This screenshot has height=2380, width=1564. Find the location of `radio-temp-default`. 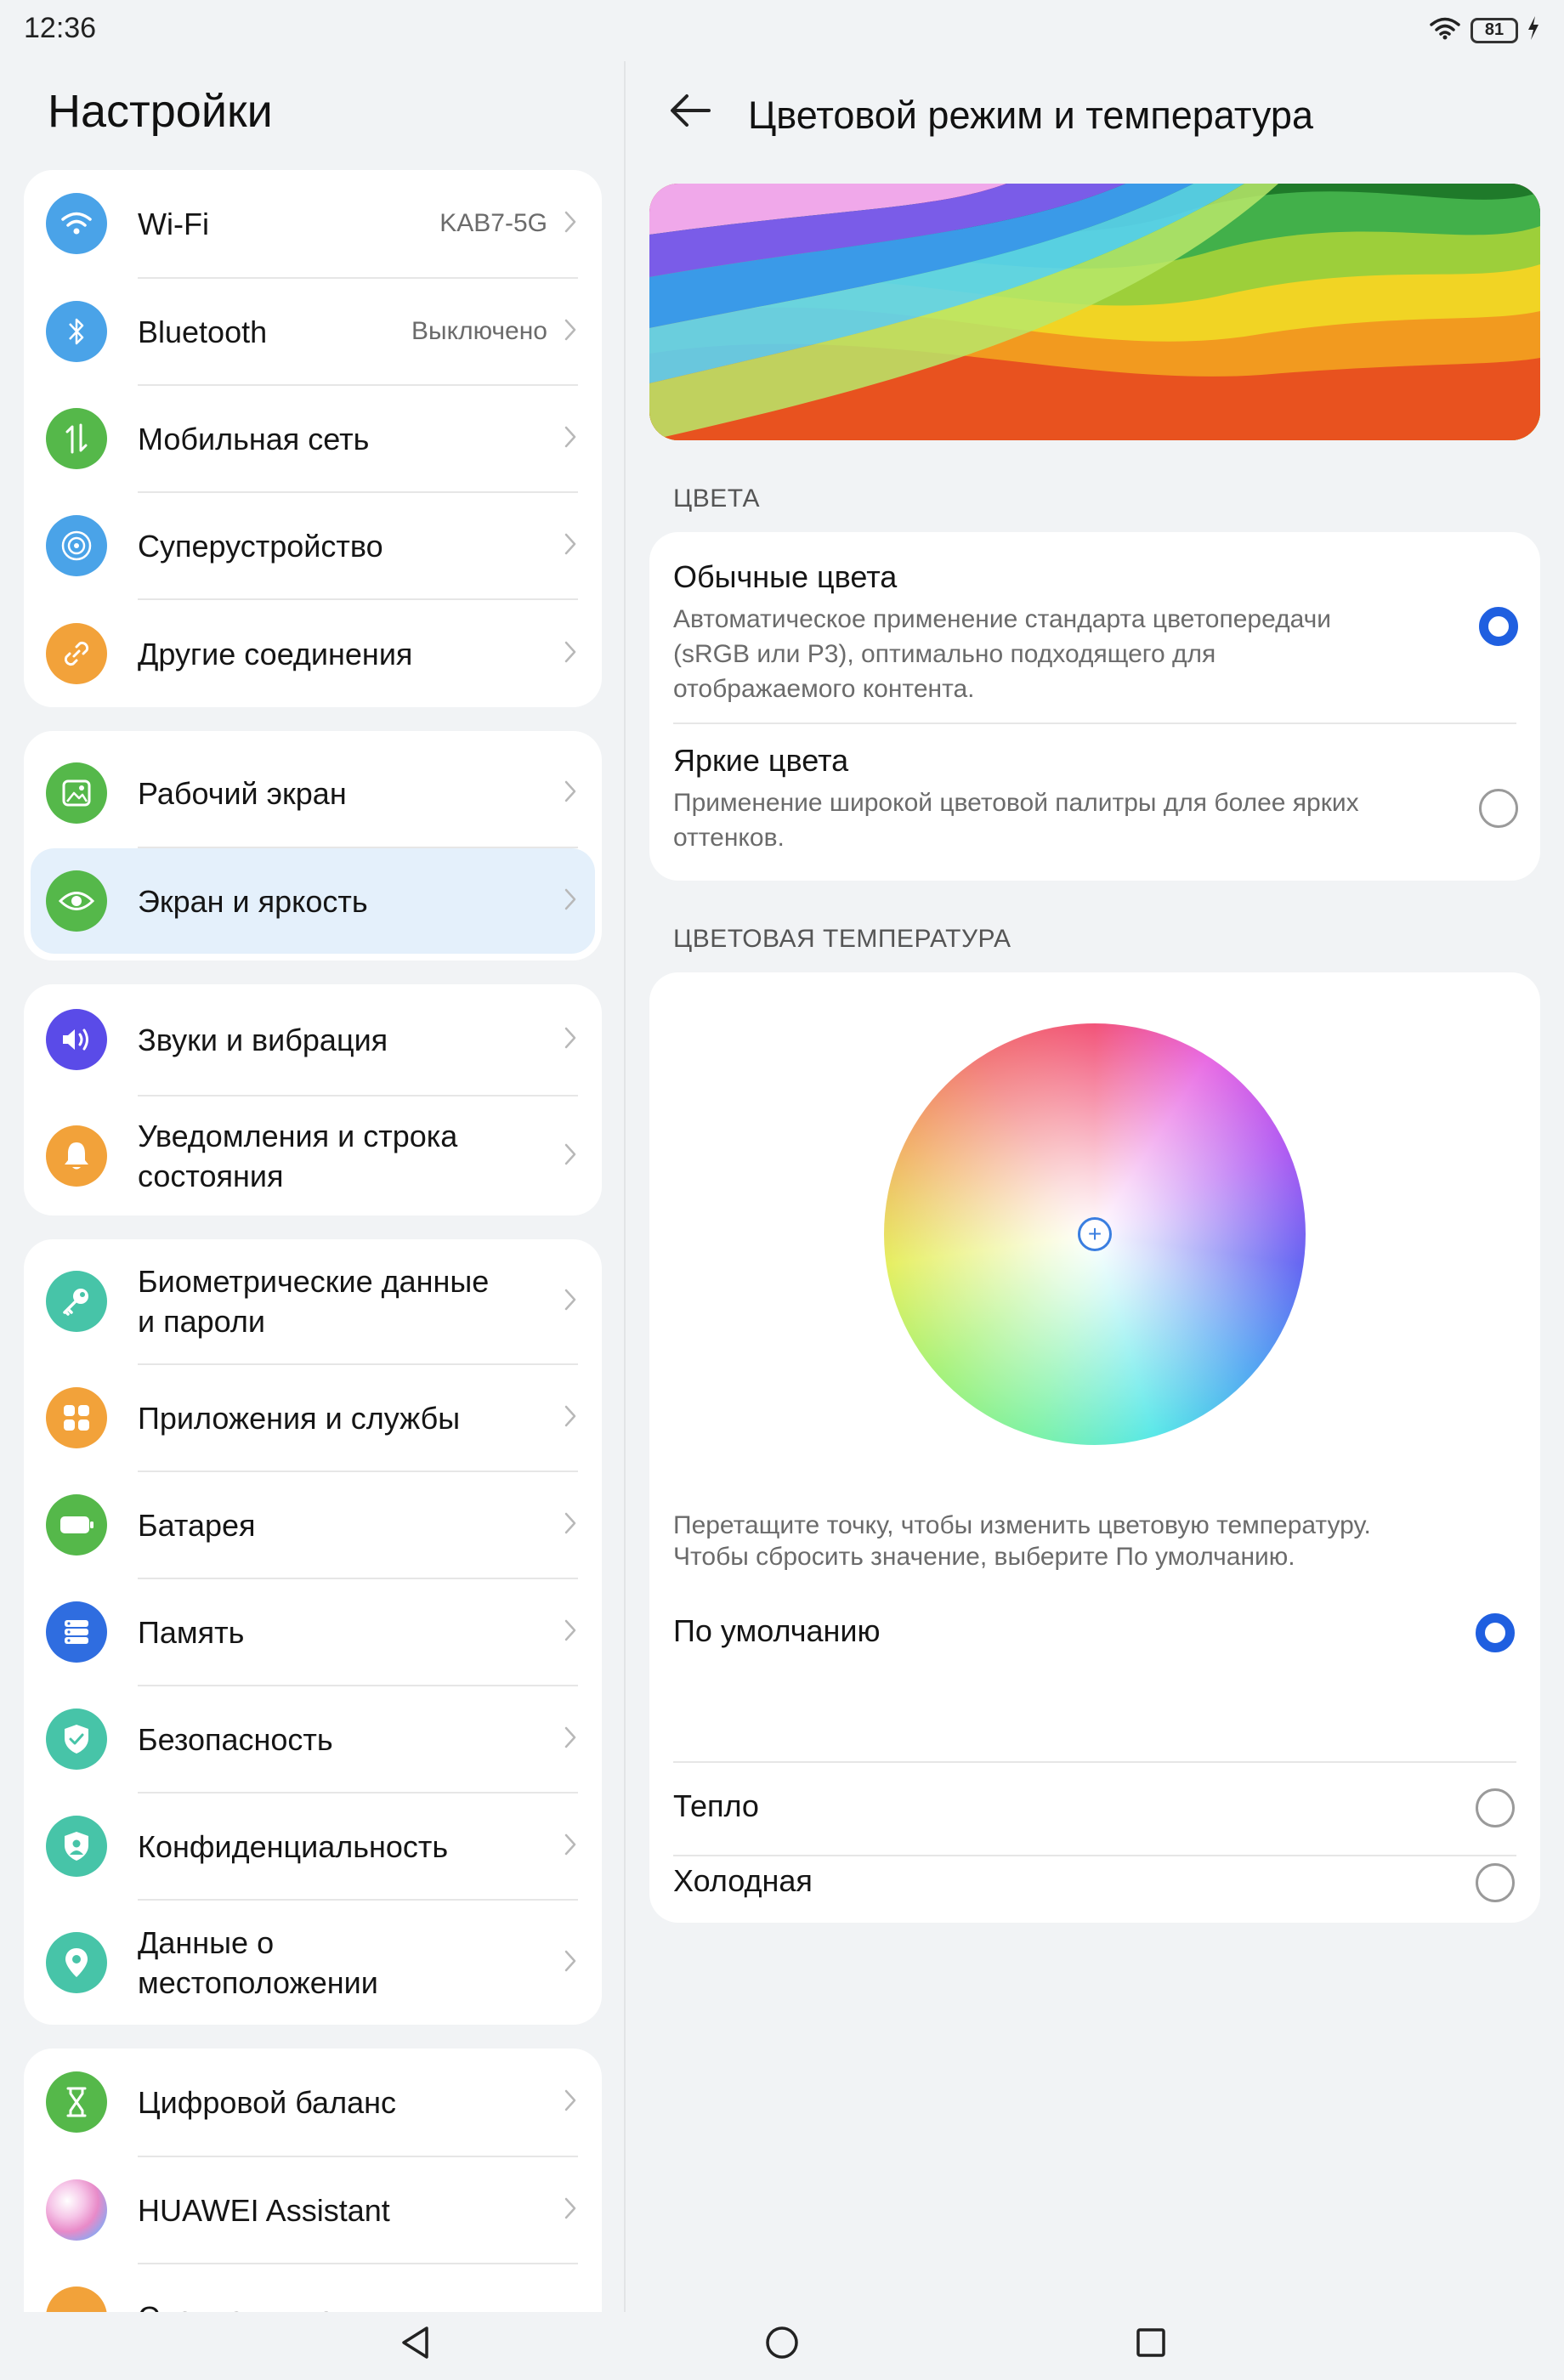

radio-temp-default is located at coordinates (1495, 1632).